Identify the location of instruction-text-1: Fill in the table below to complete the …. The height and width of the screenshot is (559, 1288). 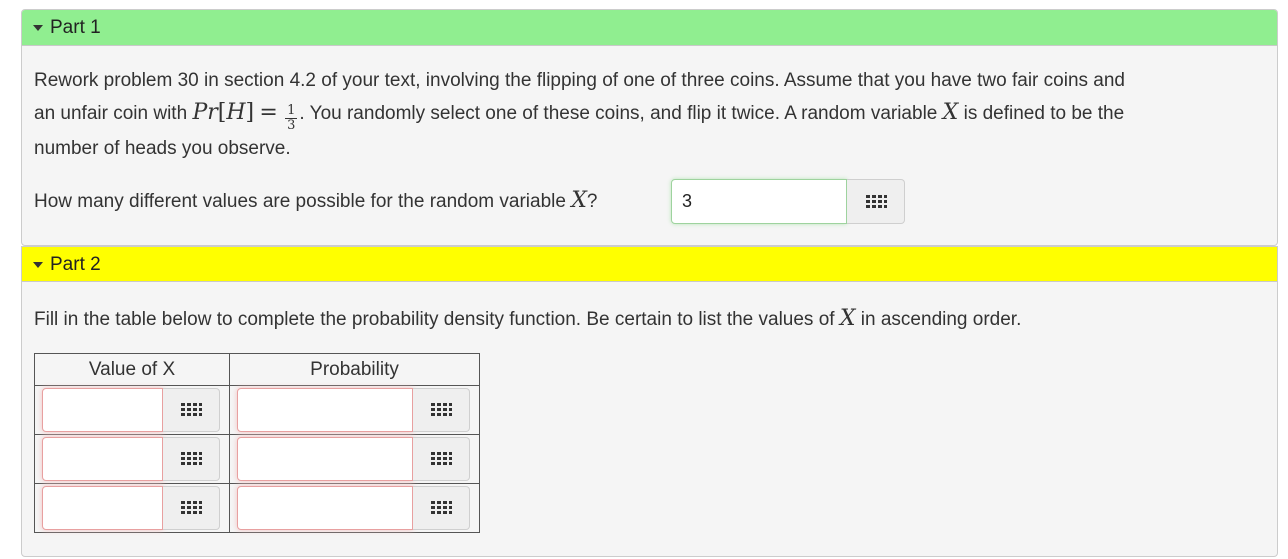
(434, 319).